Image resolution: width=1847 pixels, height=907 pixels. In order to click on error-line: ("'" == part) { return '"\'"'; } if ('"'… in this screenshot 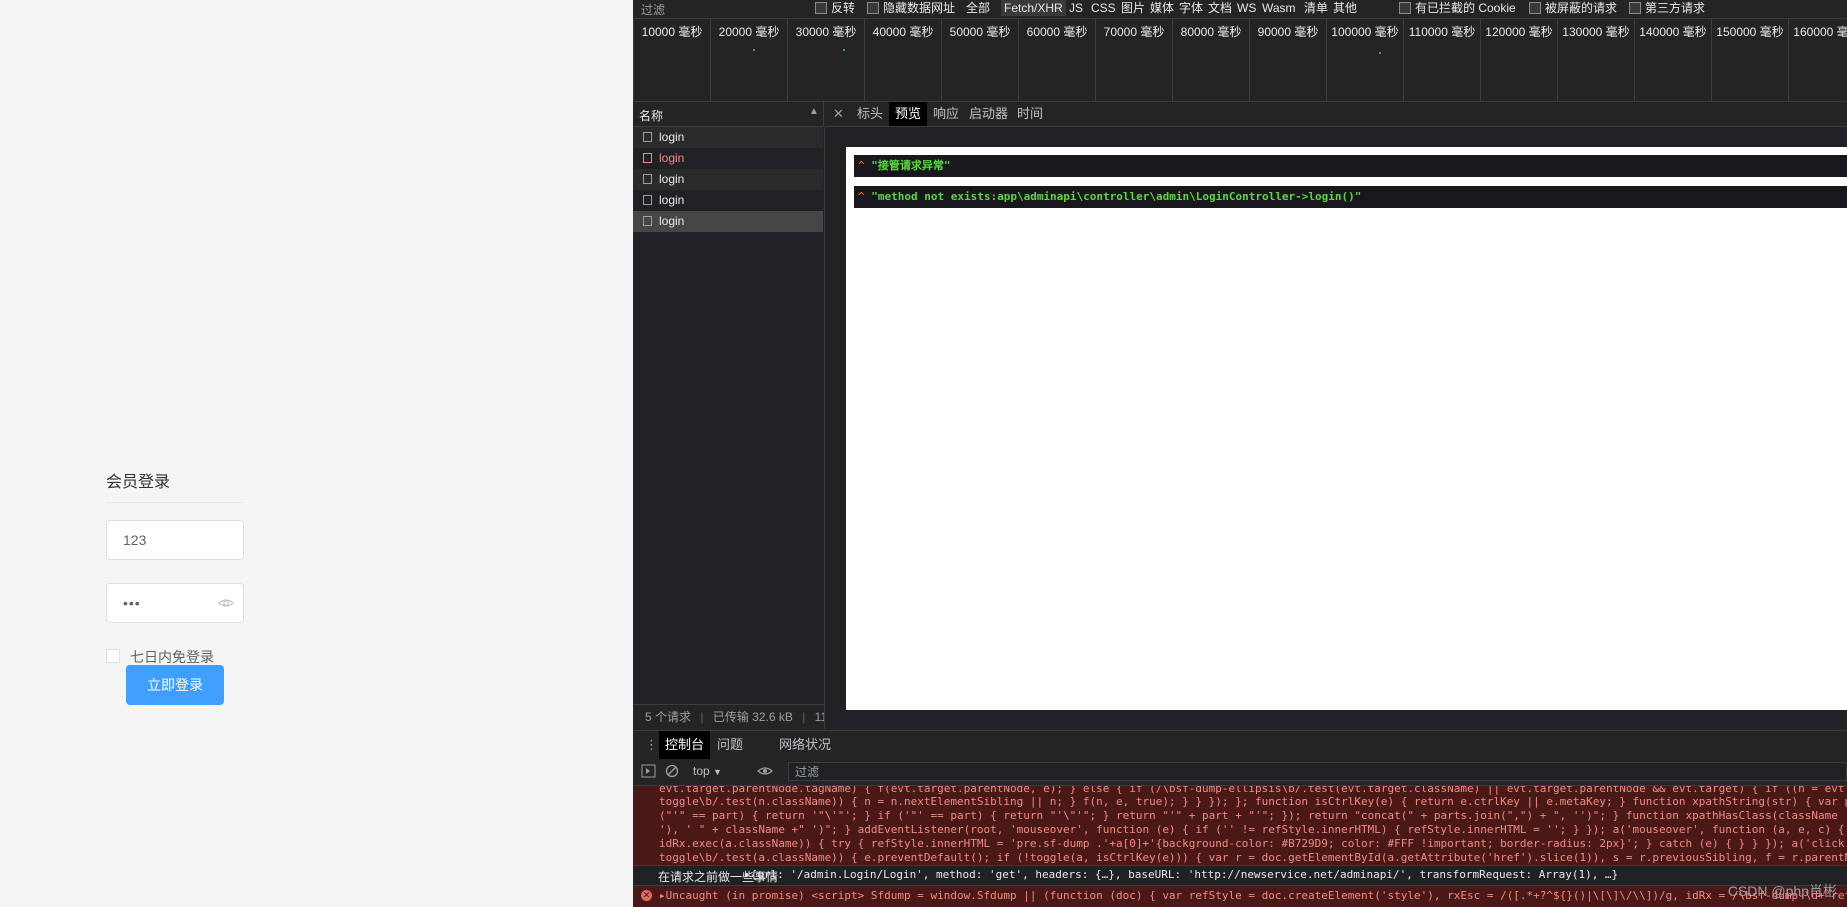, I will do `click(1248, 815)`.